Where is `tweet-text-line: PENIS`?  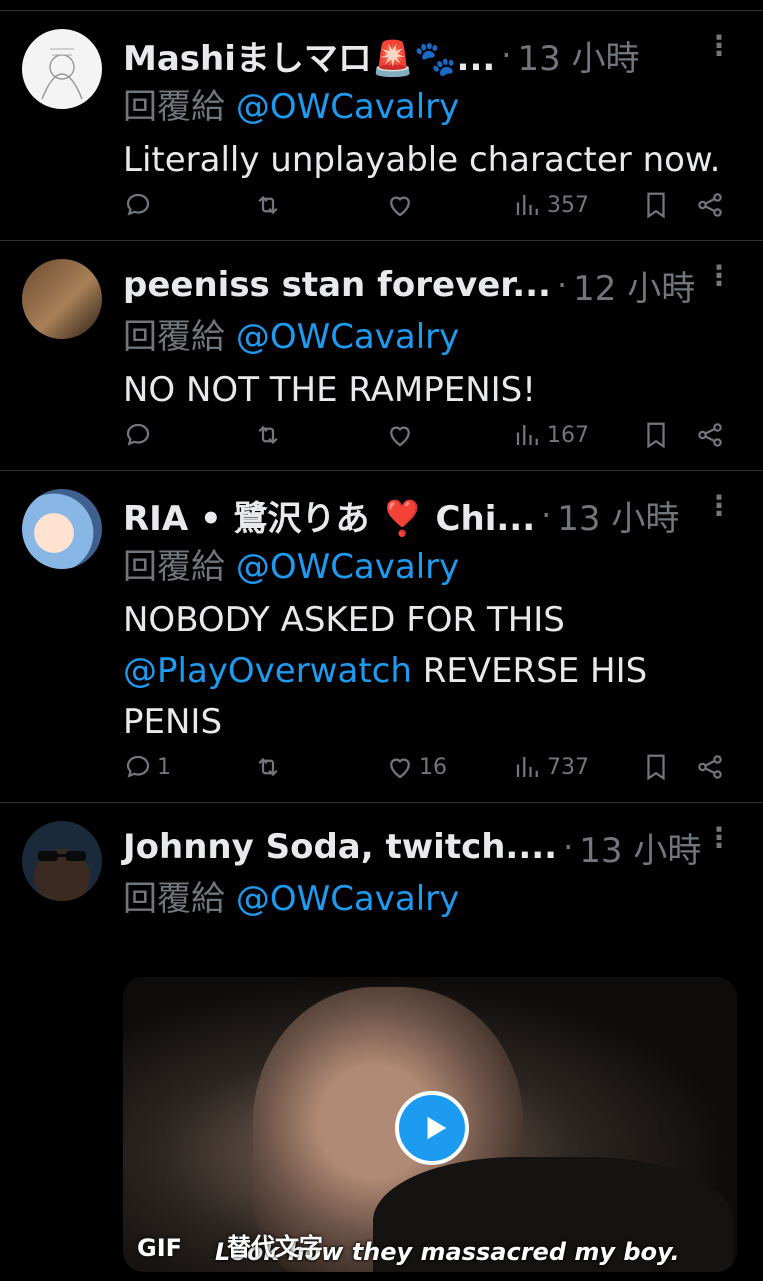
tweet-text-line: PENIS is located at coordinates (173, 722).